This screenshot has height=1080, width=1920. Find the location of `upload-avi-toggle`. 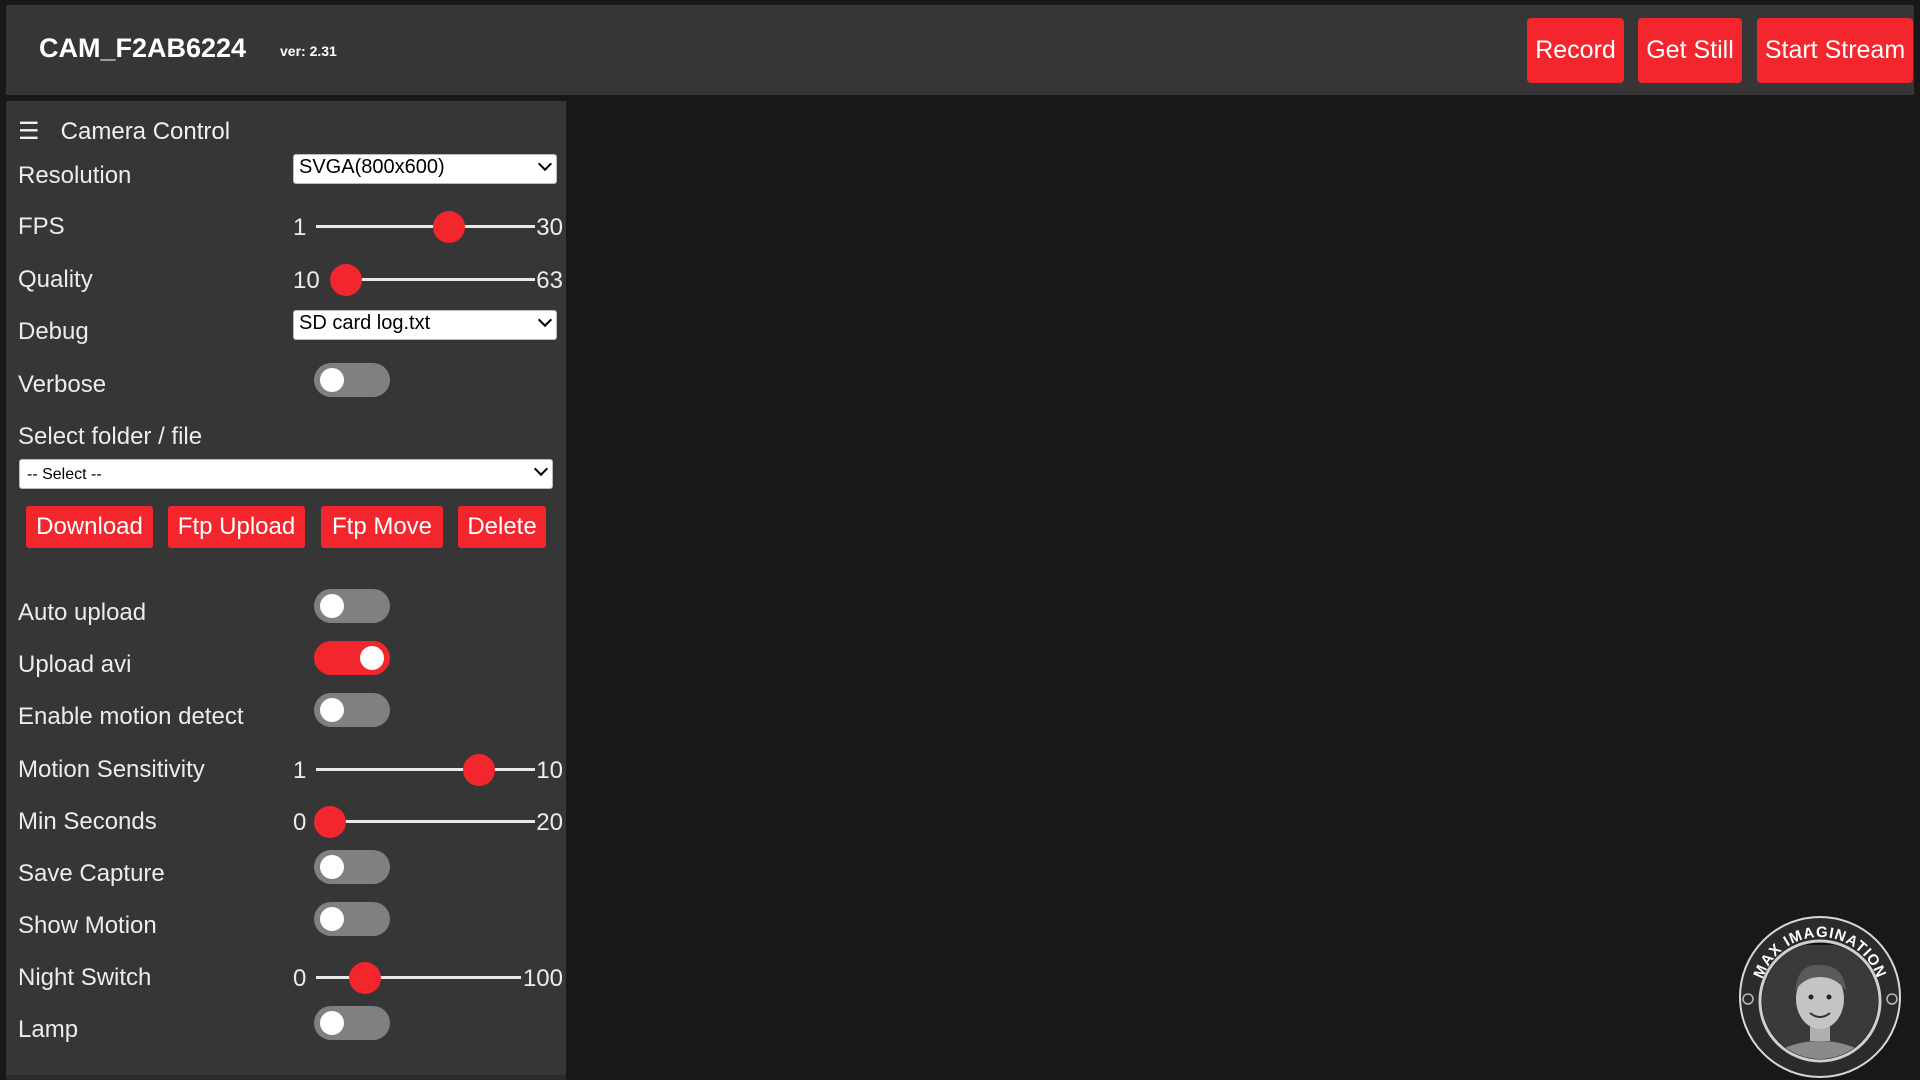

upload-avi-toggle is located at coordinates (352, 658).